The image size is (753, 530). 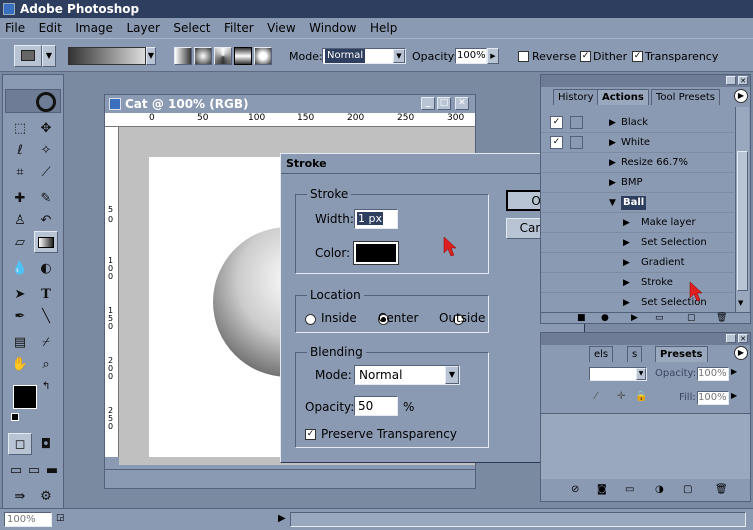 I want to click on magic-wand-icon: ✧, so click(x=46, y=150).